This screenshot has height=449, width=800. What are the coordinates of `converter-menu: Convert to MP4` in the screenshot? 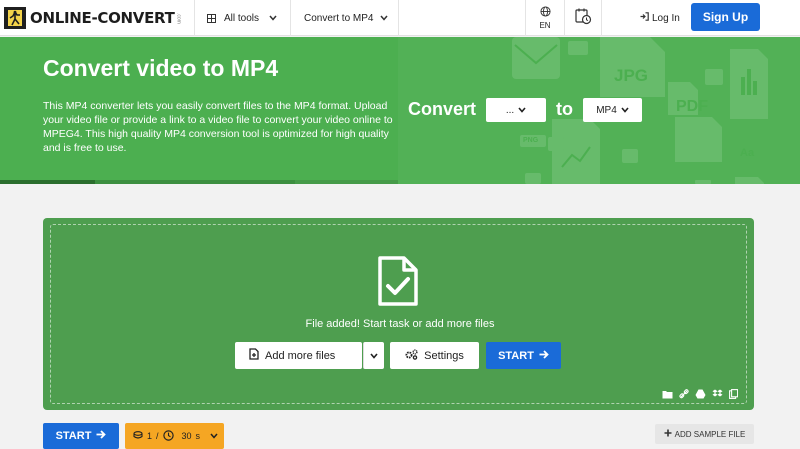 It's located at (346, 18).